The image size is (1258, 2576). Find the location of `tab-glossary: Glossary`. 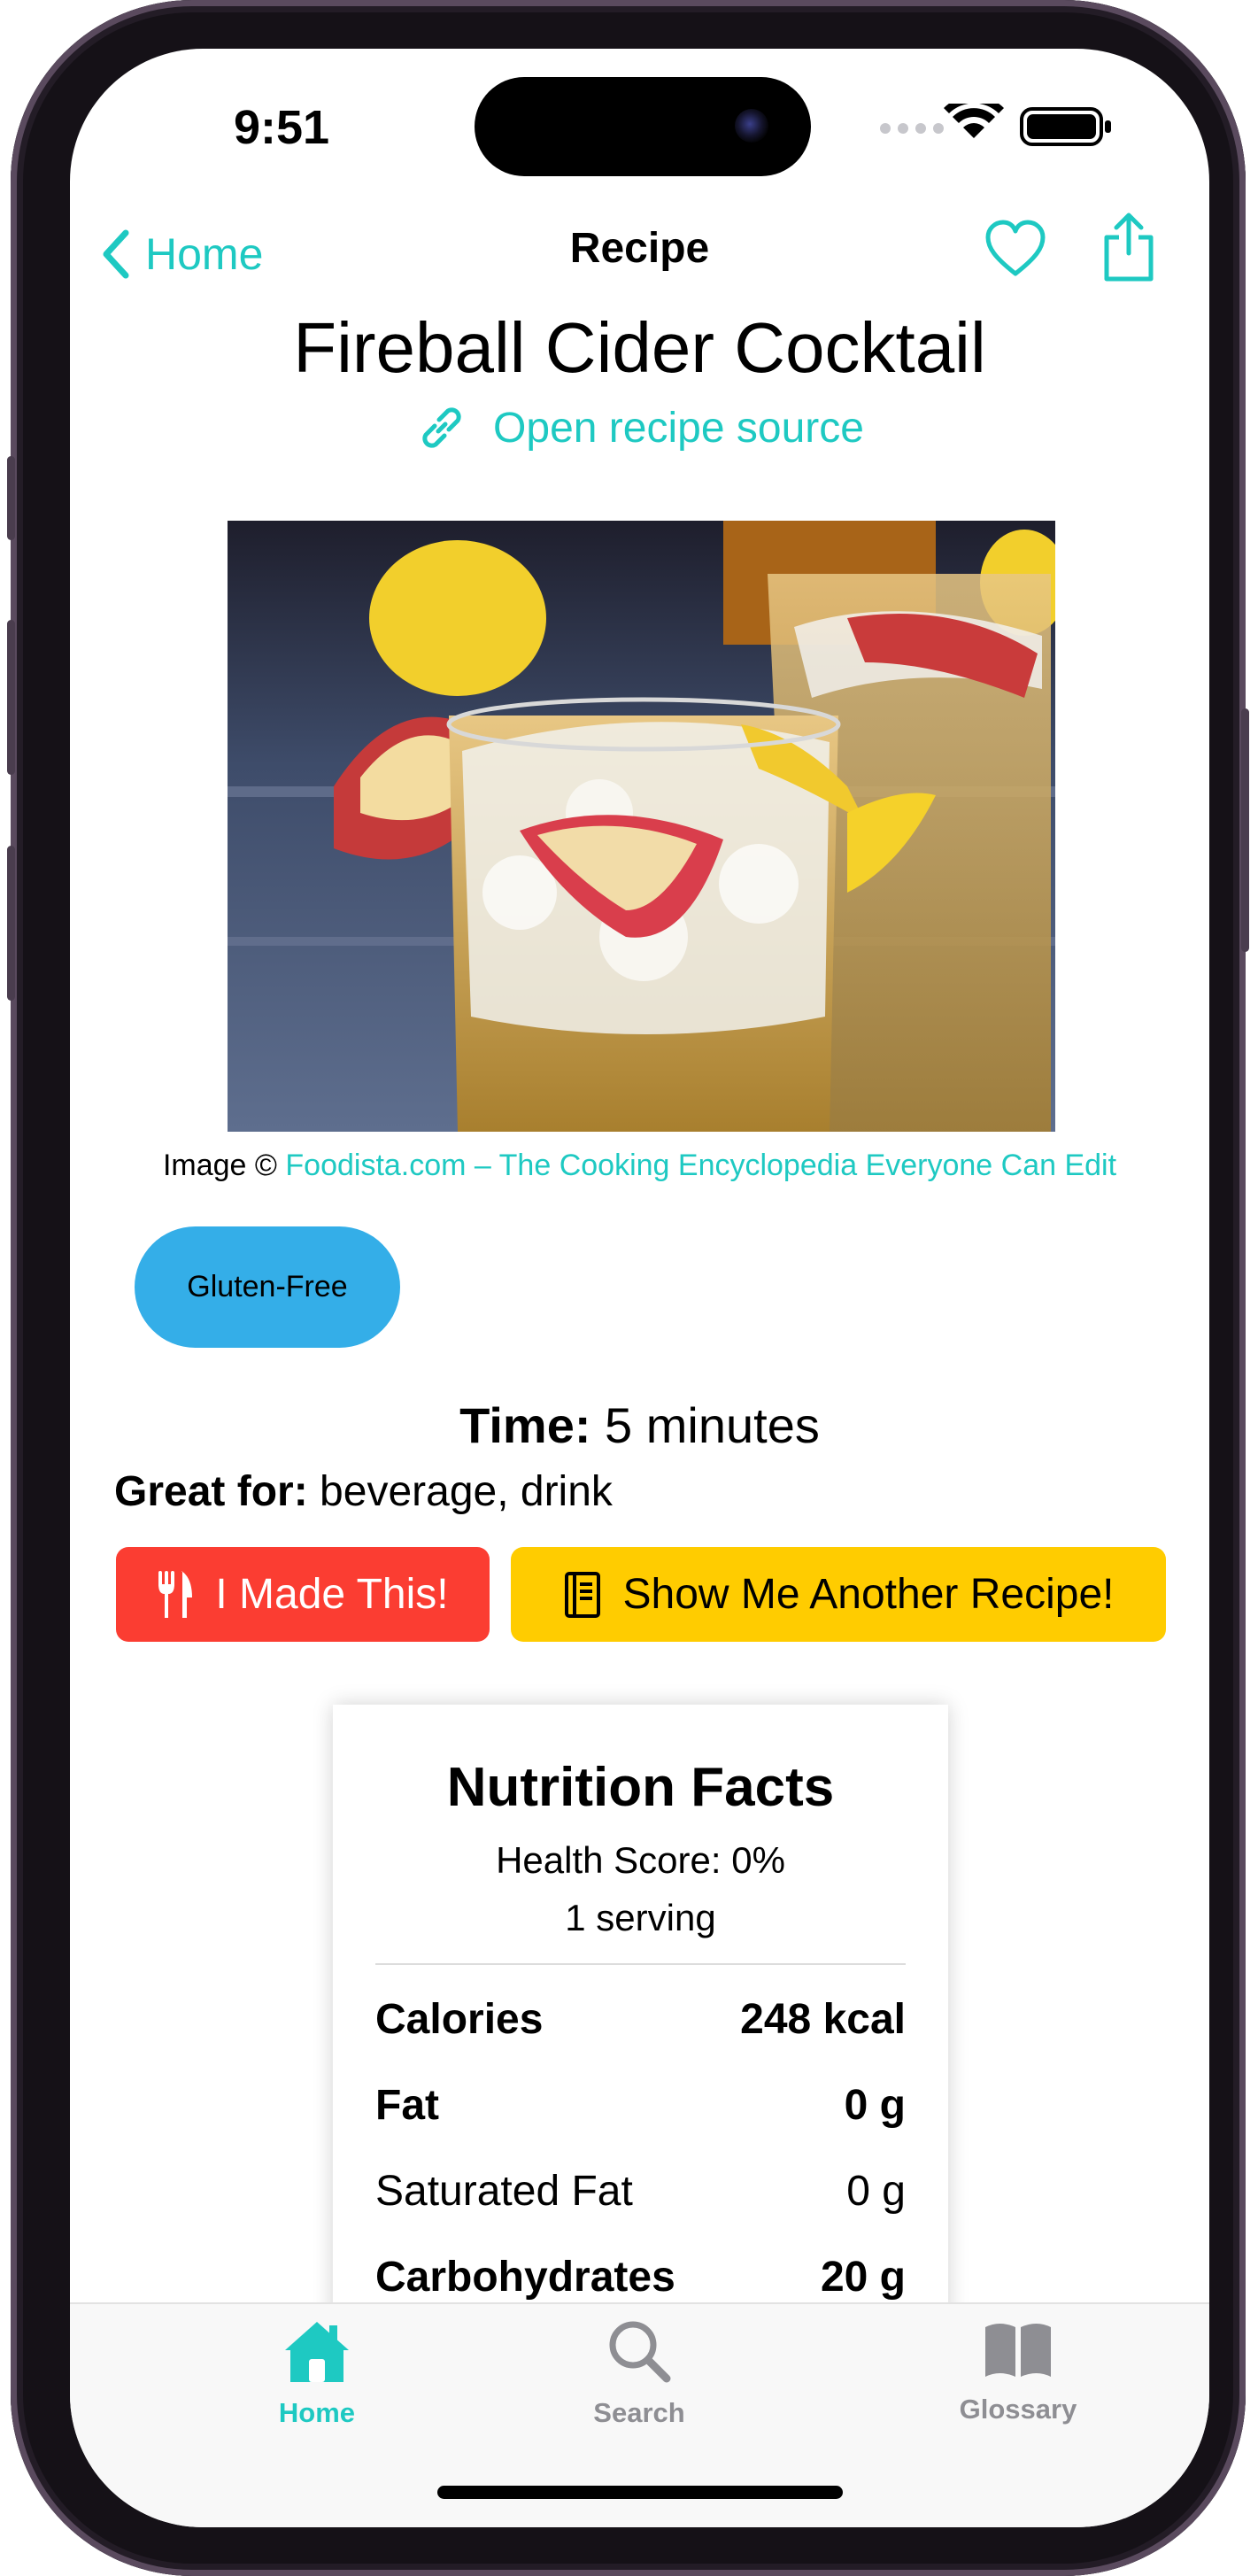

tab-glossary: Glossary is located at coordinates (1018, 2371).